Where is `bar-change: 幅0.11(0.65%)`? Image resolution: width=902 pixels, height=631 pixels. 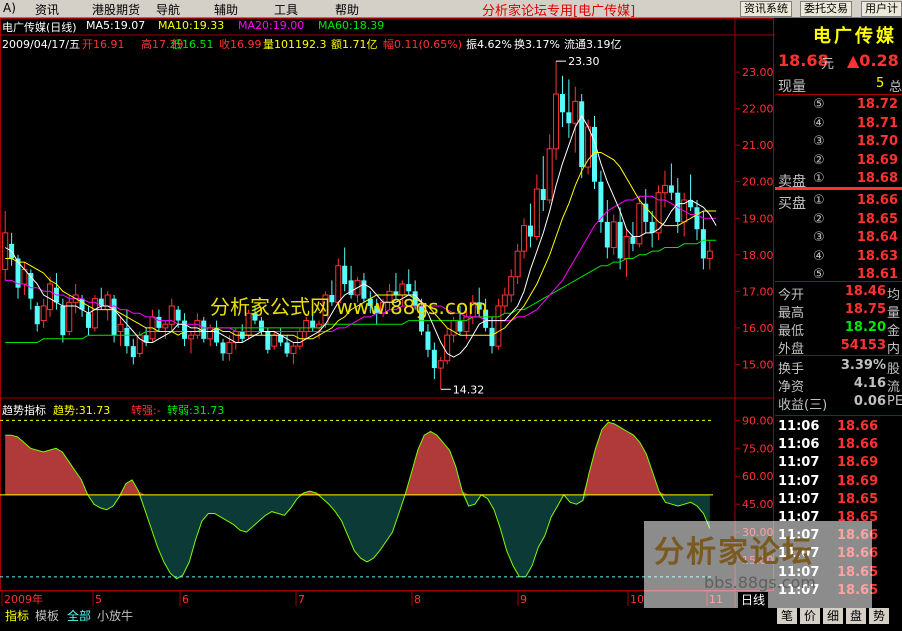
bar-change: 幅0.11(0.65%) is located at coordinates (423, 44).